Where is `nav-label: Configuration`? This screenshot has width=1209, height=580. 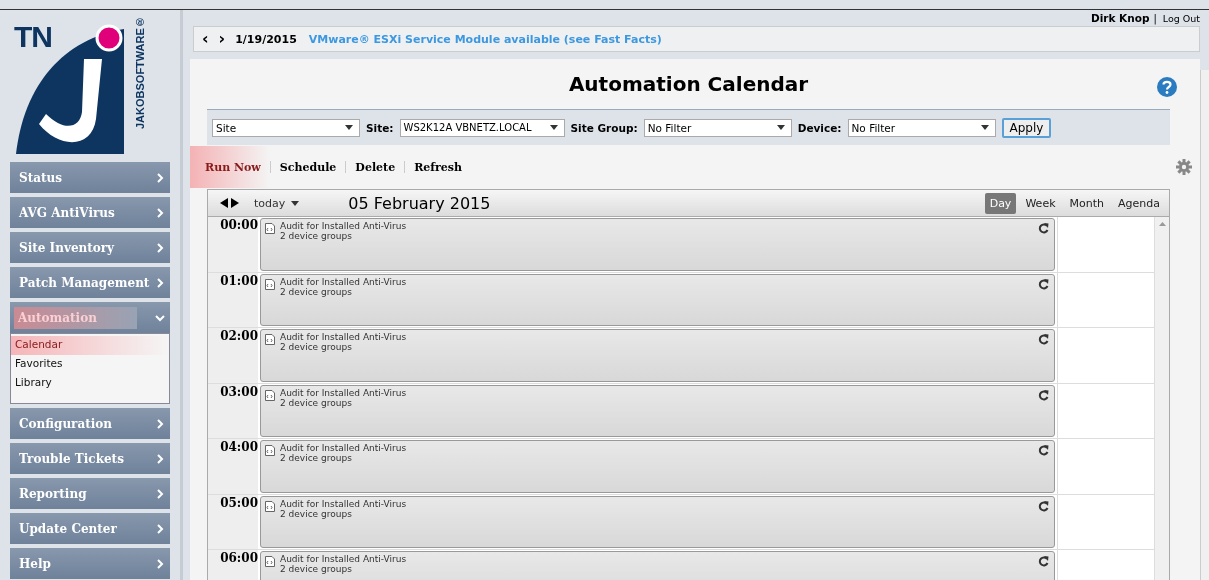 nav-label: Configuration is located at coordinates (66, 423).